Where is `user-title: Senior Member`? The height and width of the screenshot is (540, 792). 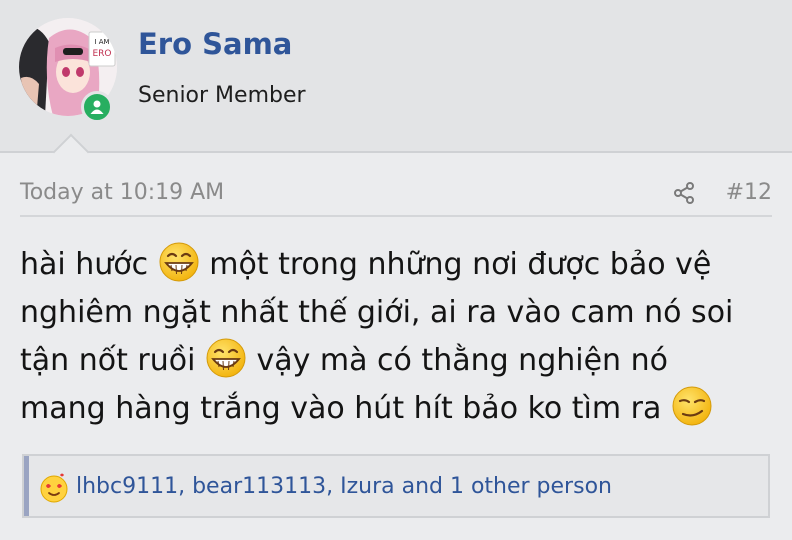
user-title: Senior Member is located at coordinates (222, 95).